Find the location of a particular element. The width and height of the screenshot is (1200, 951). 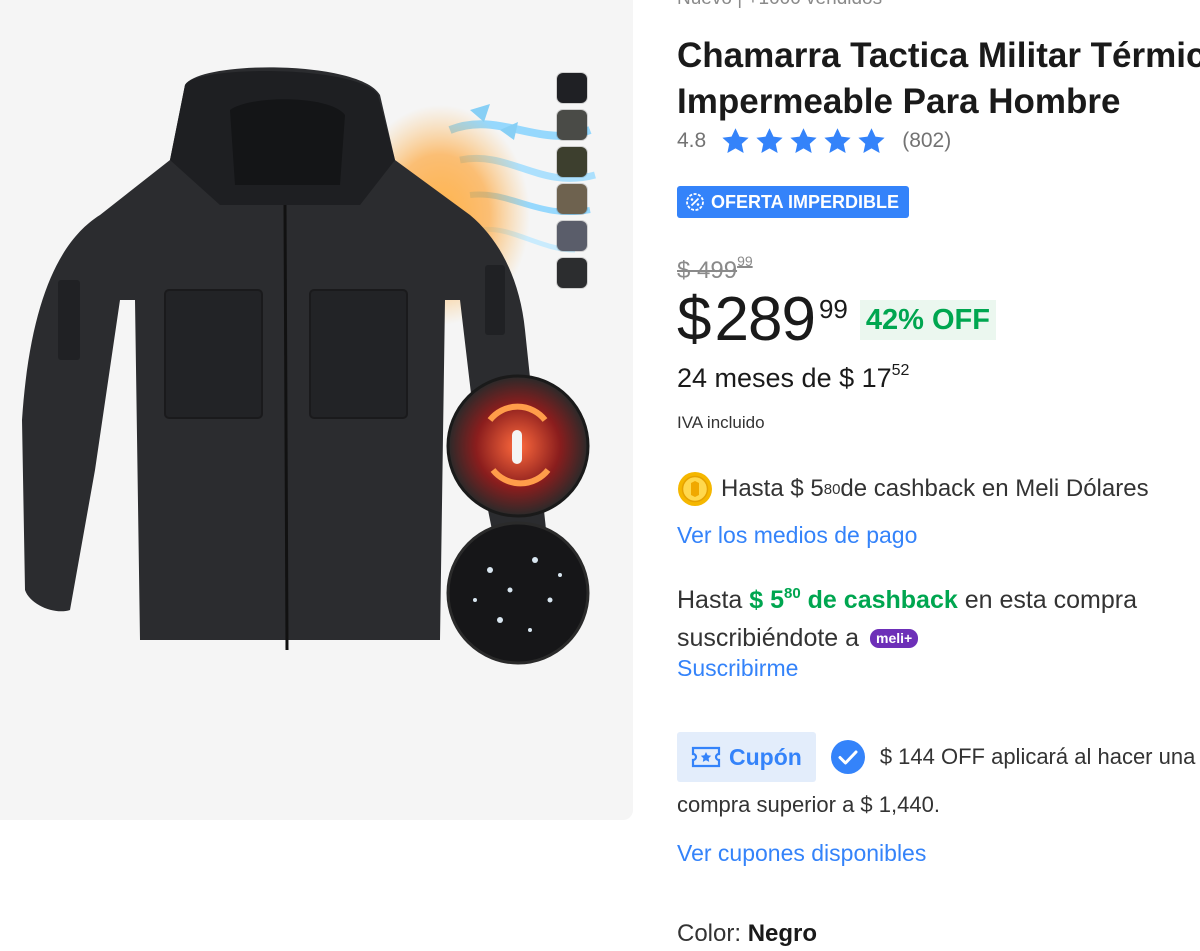

cashback-prefix: Hasta $ 5 is located at coordinates (772, 488).